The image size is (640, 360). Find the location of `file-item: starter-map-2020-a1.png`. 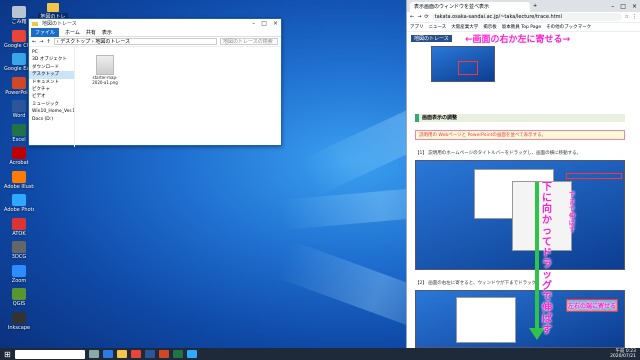

file-item: starter-map-2020-a1.png is located at coordinates (105, 70).